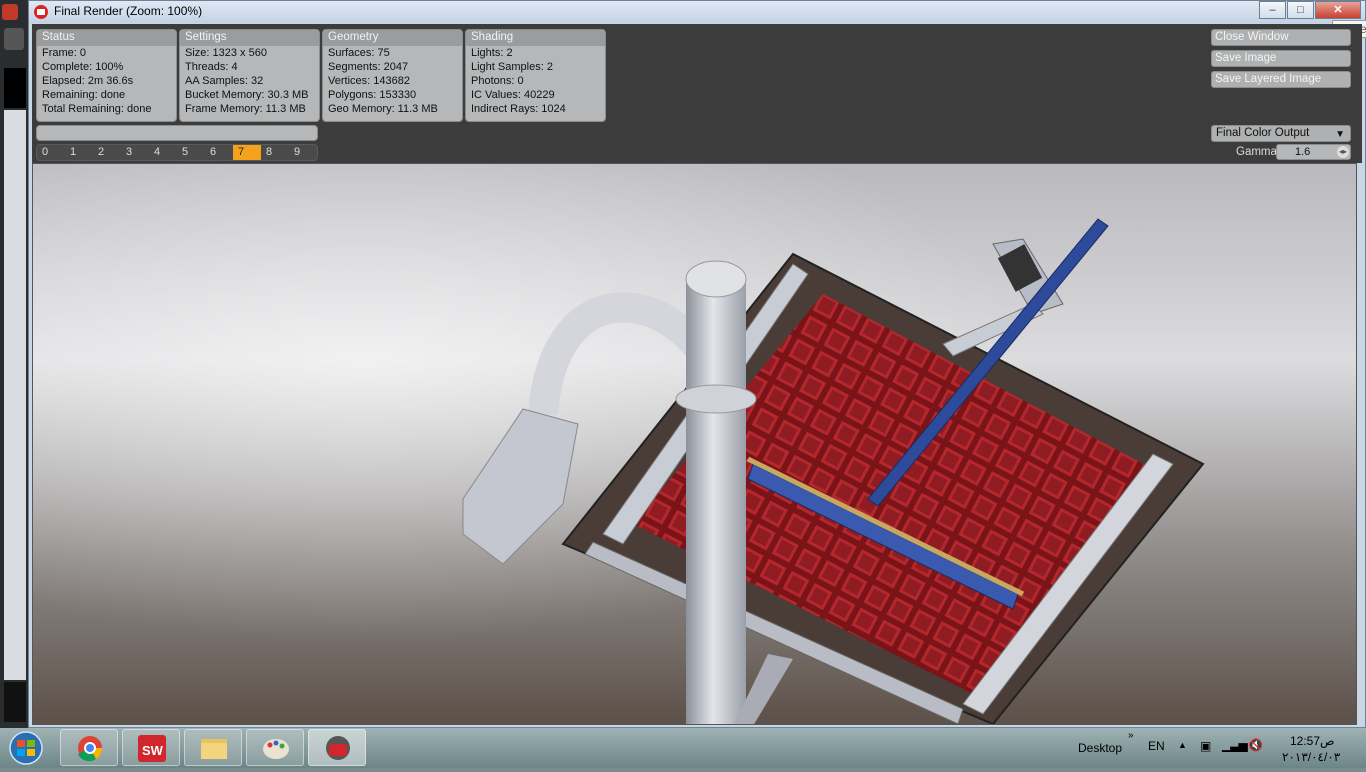 Image resolution: width=1366 pixels, height=772 pixels. I want to click on frame-slot: 9, so click(303, 152).